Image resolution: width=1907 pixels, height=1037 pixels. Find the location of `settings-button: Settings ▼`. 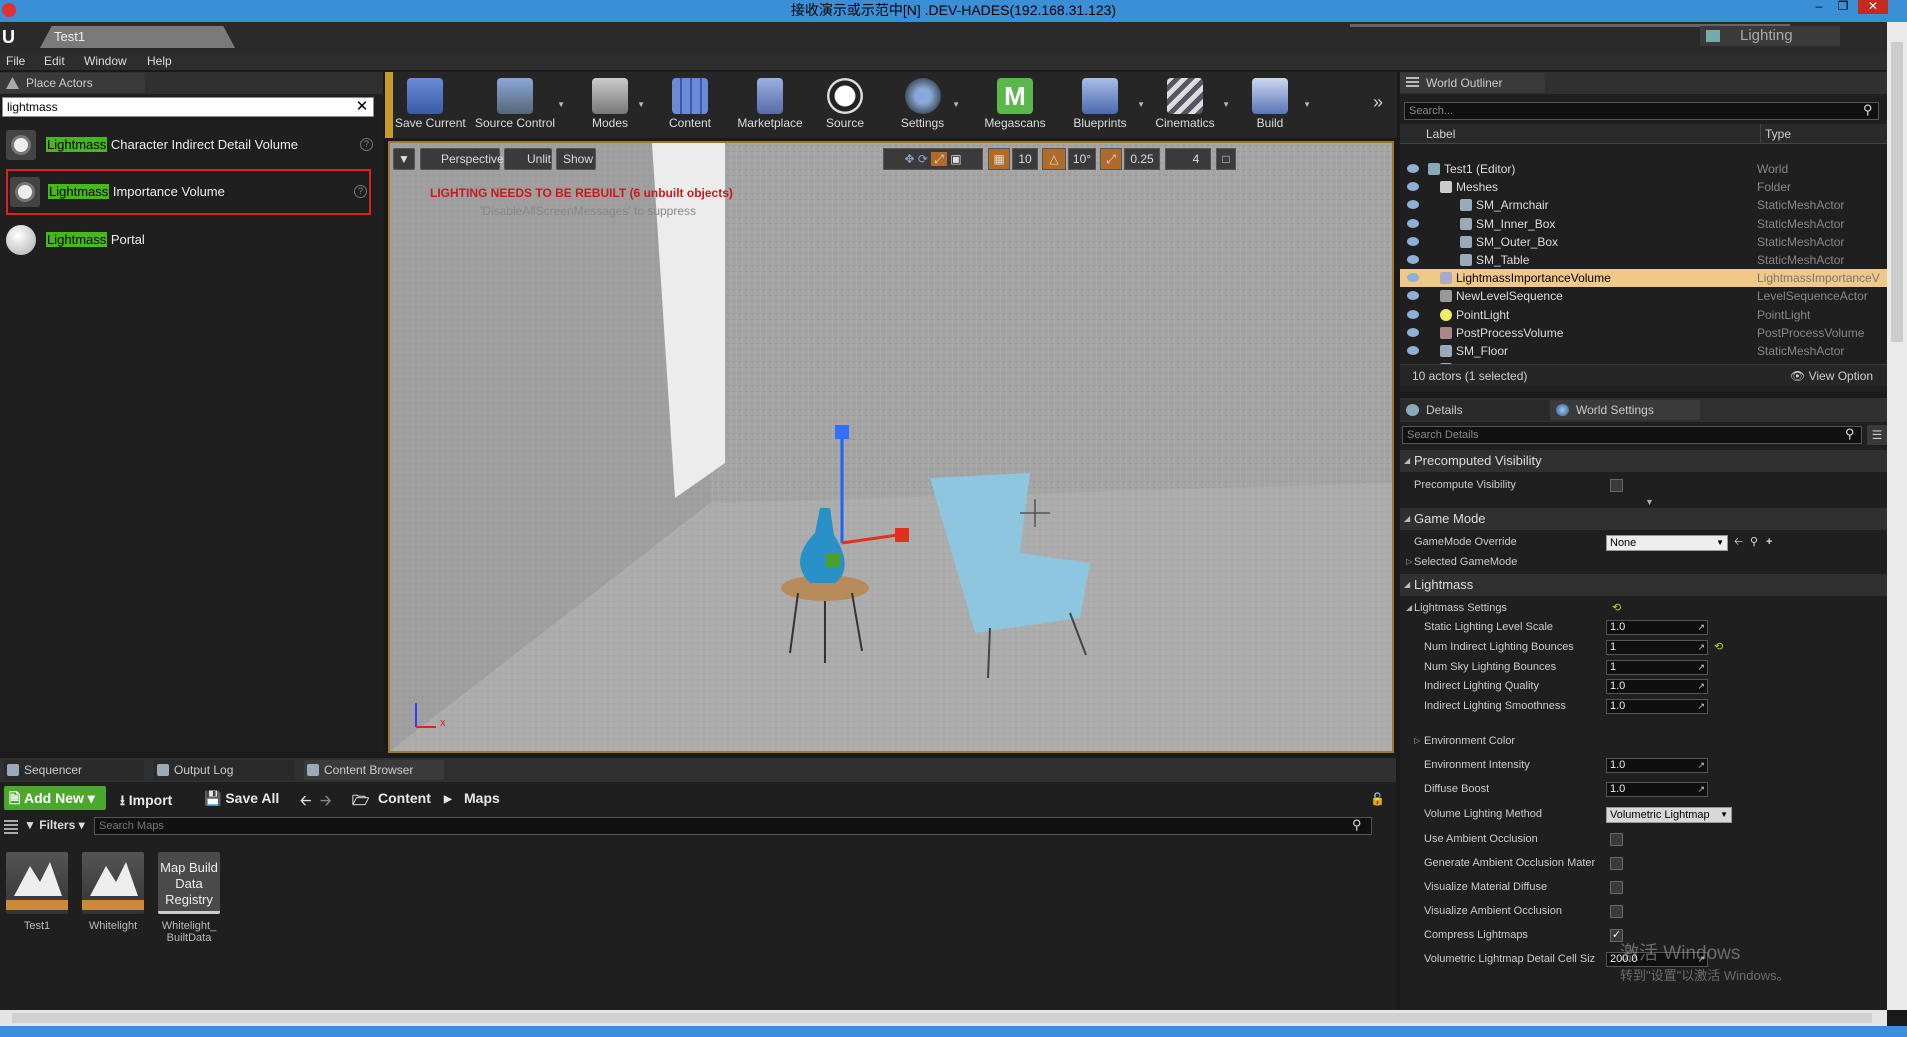

settings-button: Settings ▼ is located at coordinates (927, 105).